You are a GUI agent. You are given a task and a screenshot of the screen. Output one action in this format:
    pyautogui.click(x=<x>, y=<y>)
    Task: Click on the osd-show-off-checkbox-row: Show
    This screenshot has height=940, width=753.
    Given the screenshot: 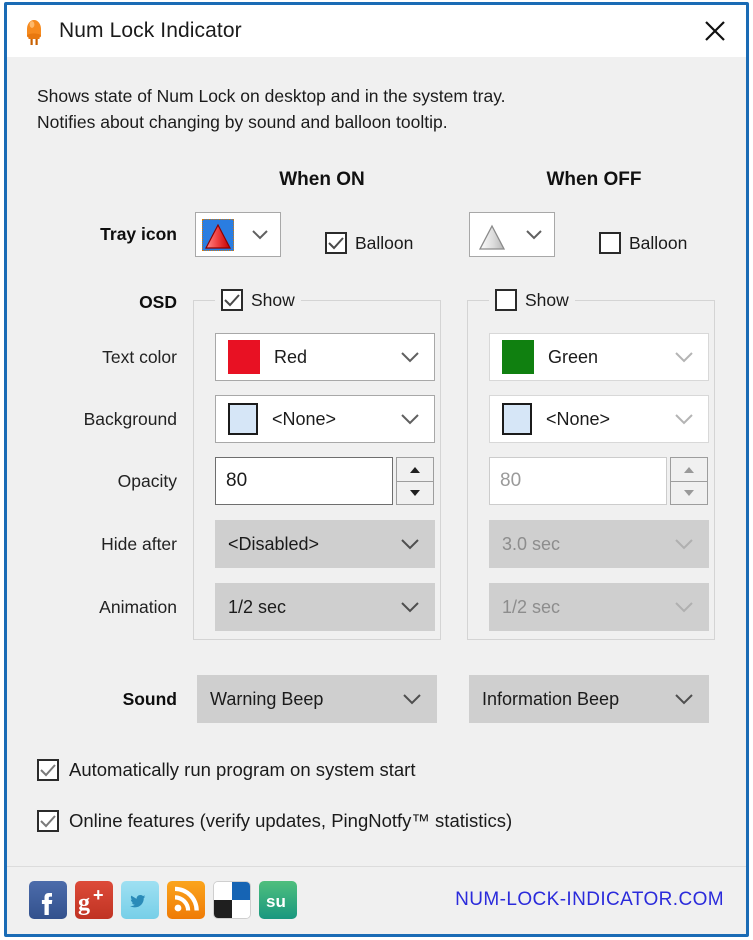 What is the action you would take?
    pyautogui.click(x=532, y=300)
    